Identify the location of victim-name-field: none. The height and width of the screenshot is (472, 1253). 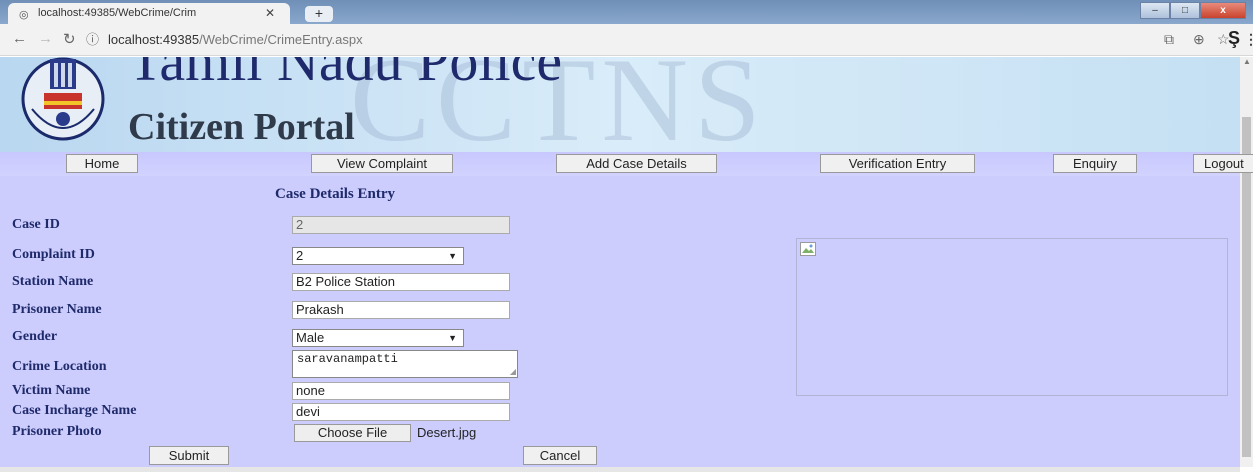
(401, 391).